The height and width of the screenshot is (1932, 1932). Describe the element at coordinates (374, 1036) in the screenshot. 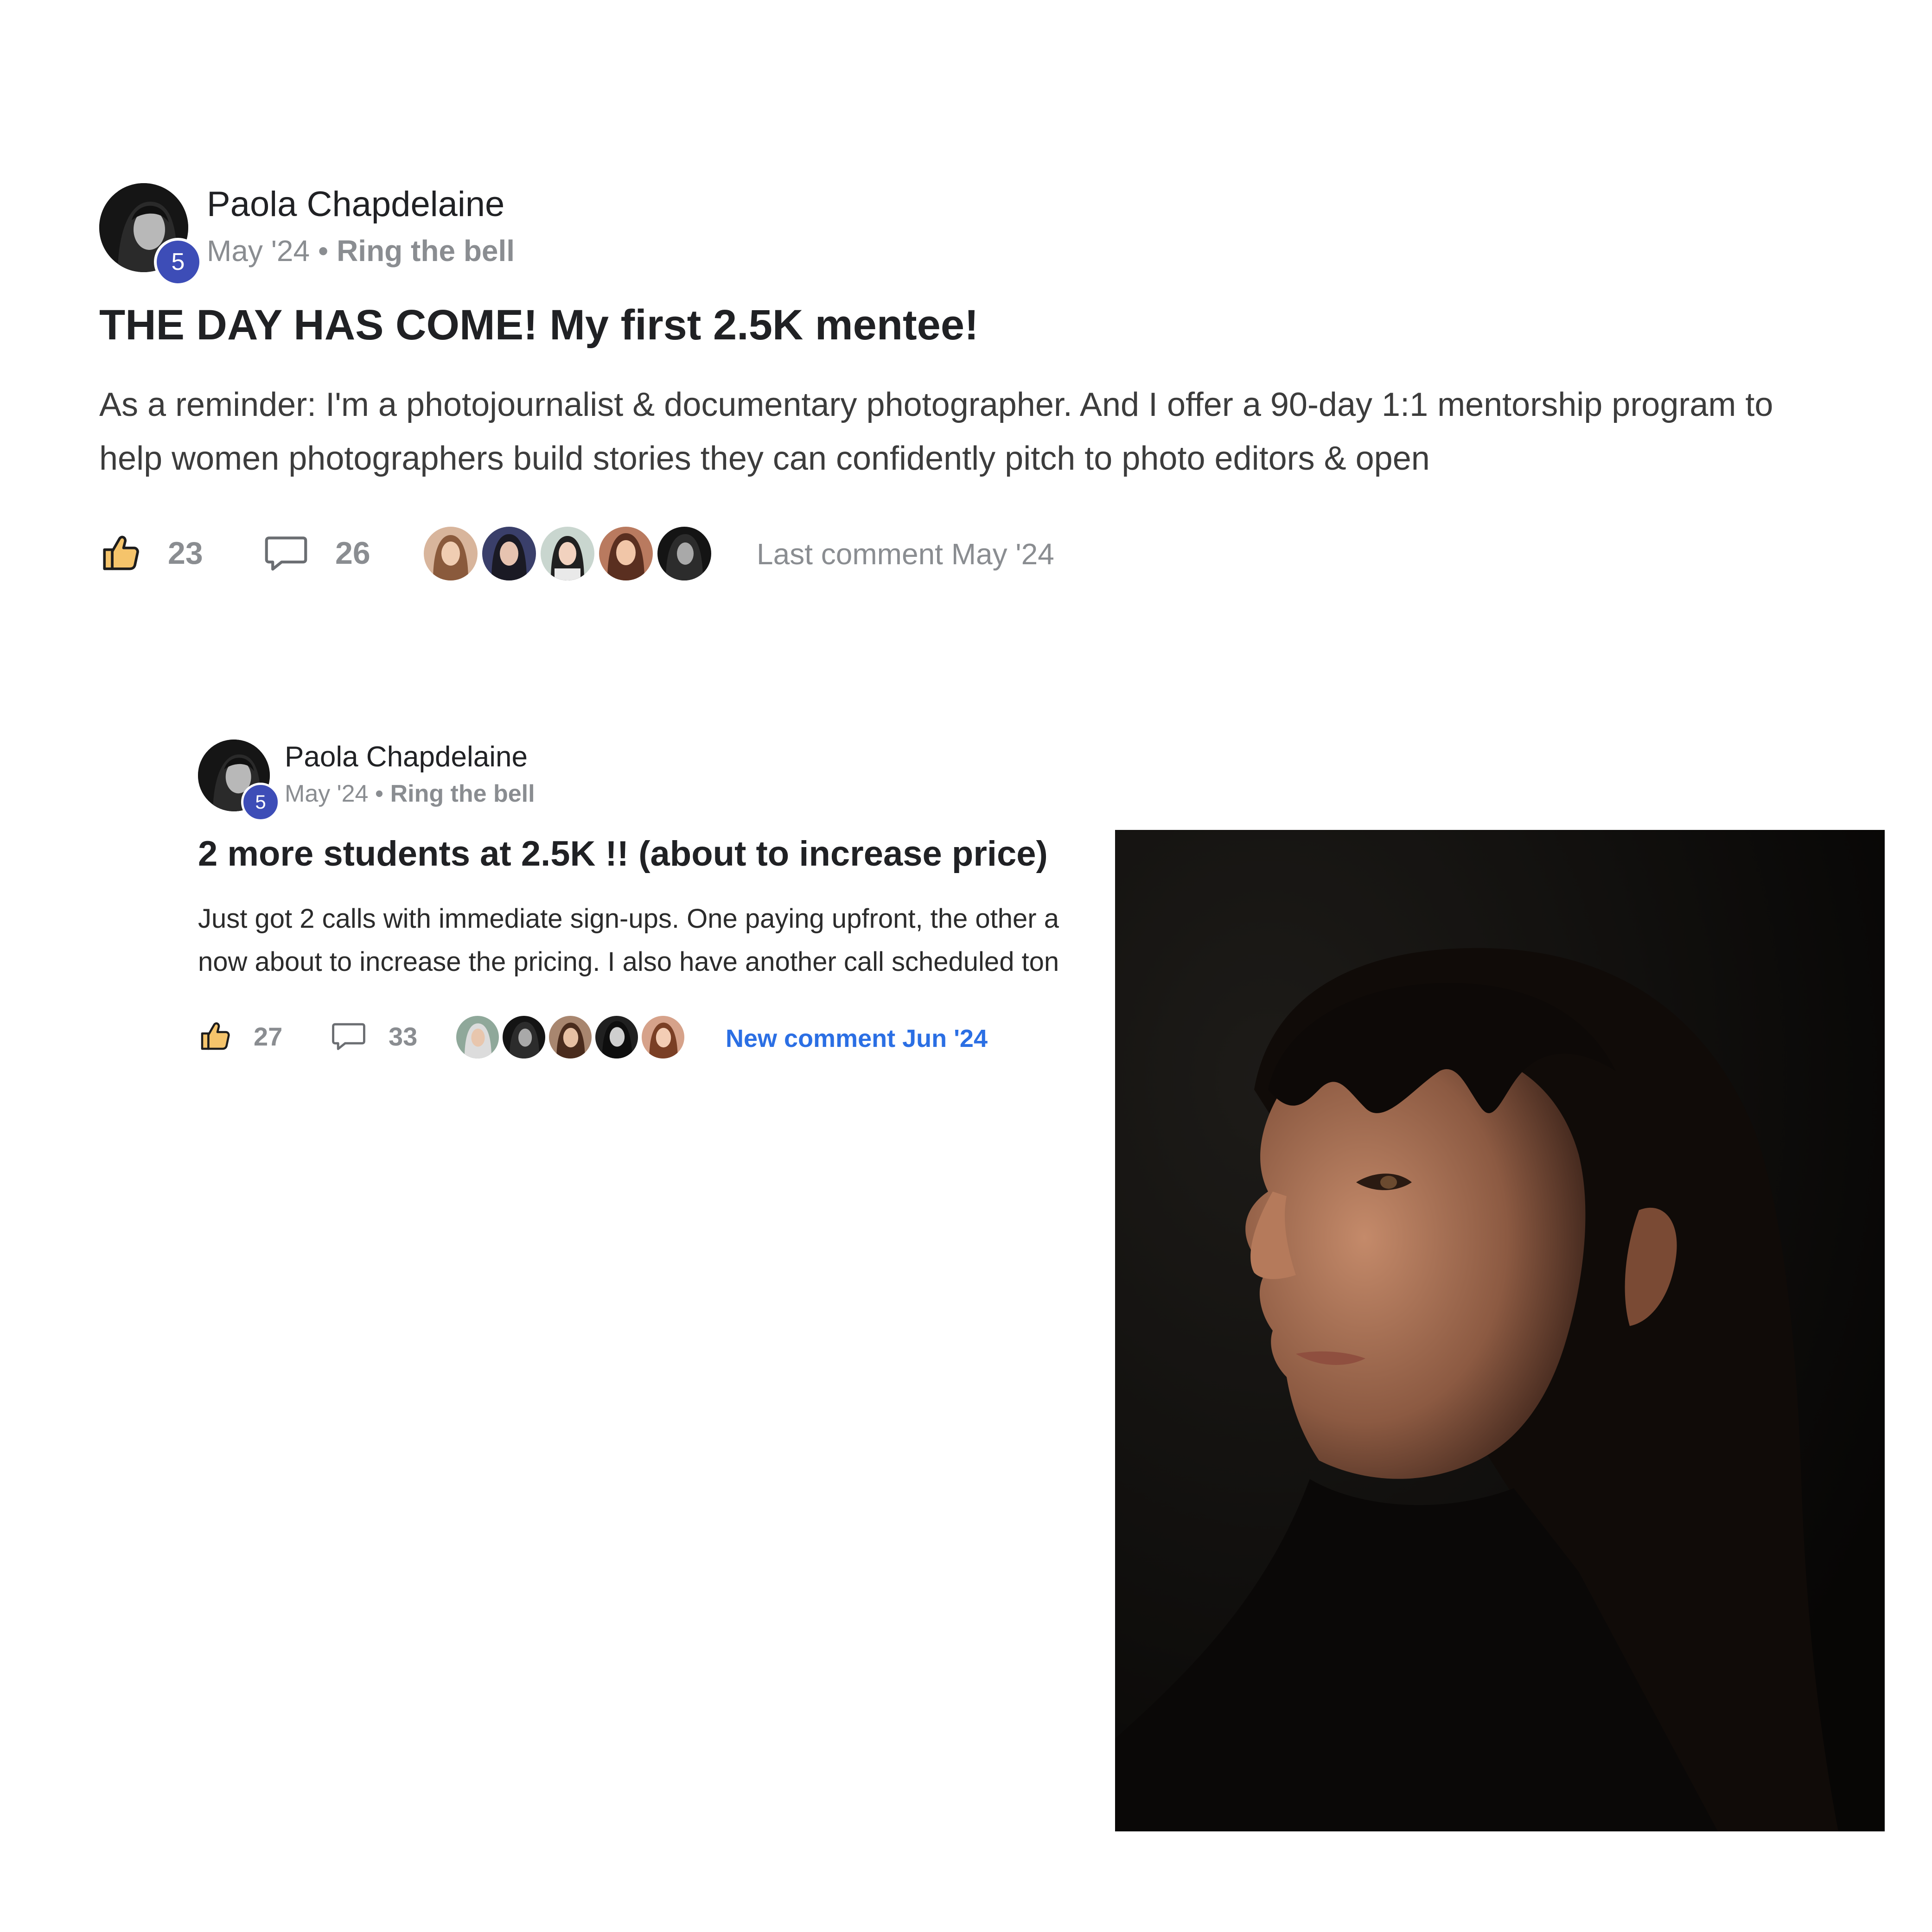

I see `comment-button: 33` at that location.